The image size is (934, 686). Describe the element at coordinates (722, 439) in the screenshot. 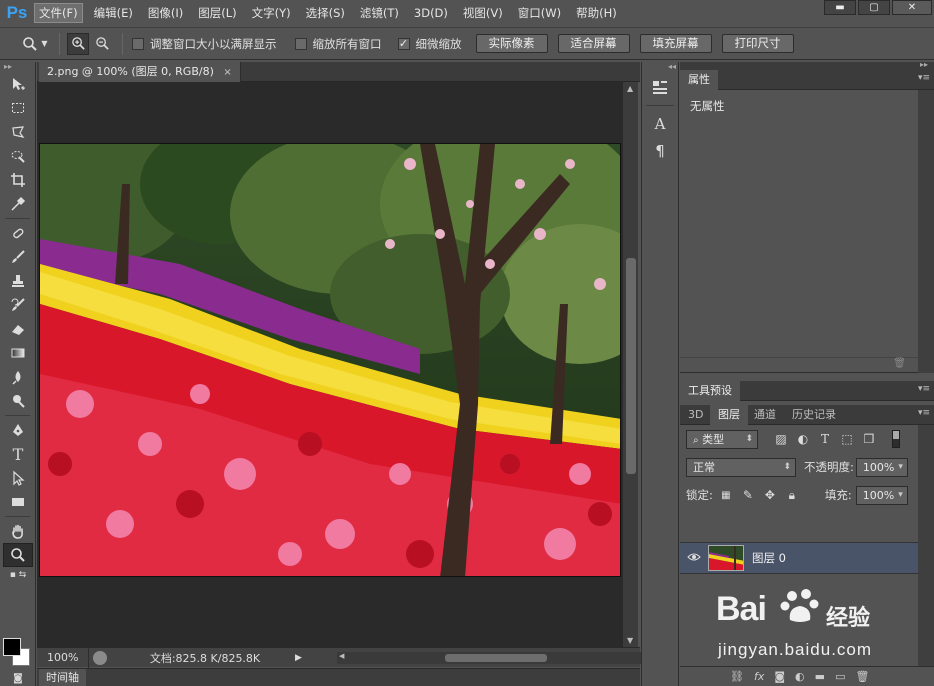

I see `layer-filter-select: ⌕ 类型 ⬍` at that location.